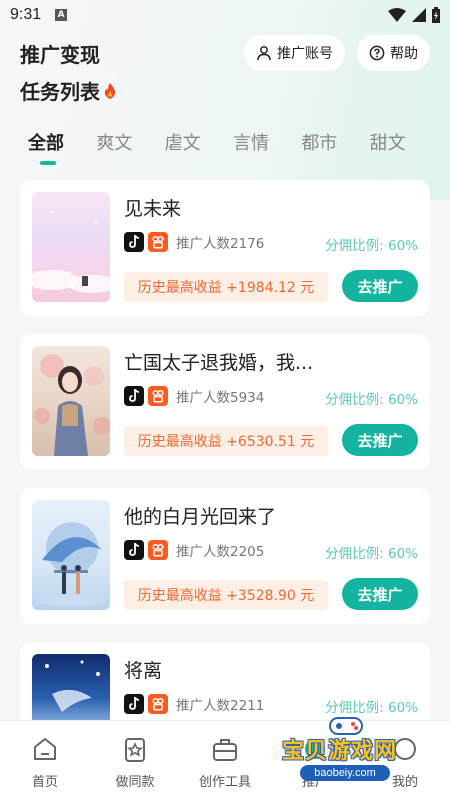  I want to click on category-tabs: 全部 爽文 虐文 言情 都市 甜文, so click(225, 143).